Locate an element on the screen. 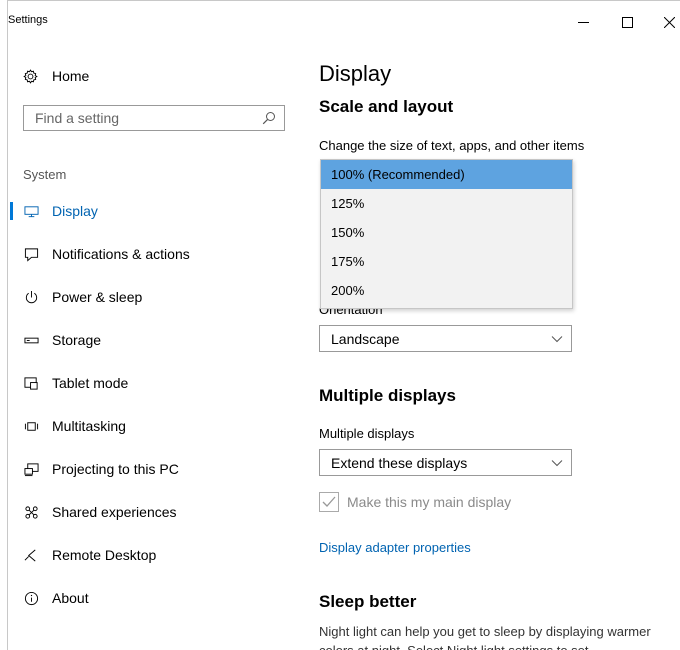  main-display-checkbox is located at coordinates (329, 502).